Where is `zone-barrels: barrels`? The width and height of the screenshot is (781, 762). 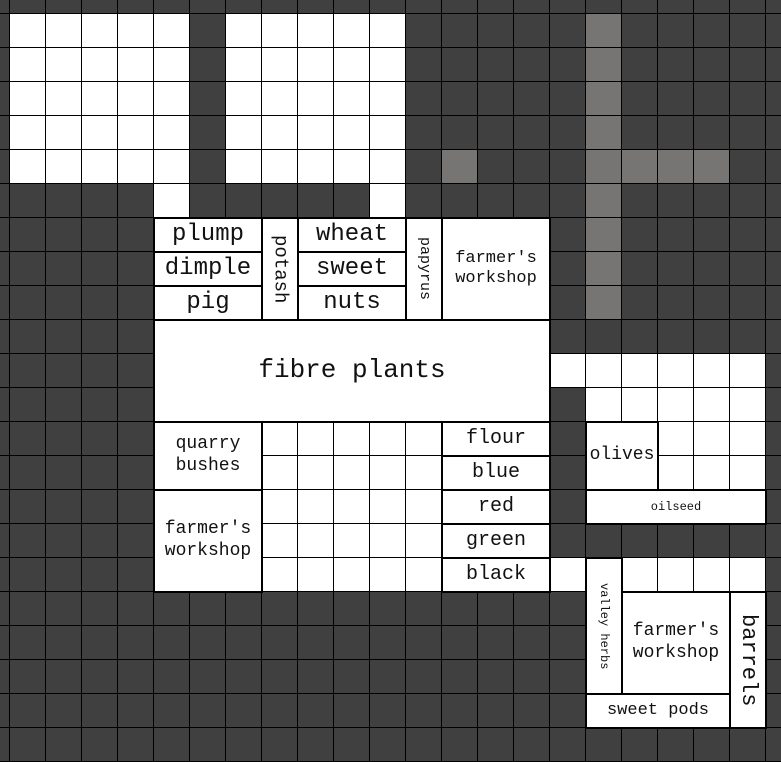 zone-barrels: barrels is located at coordinates (748, 660).